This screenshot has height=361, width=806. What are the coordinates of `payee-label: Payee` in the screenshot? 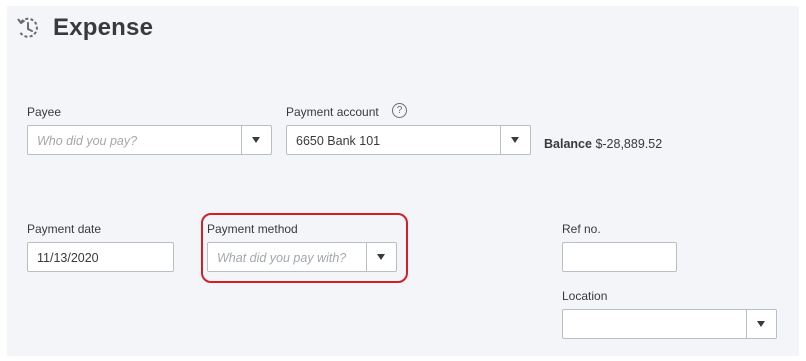 It's located at (44, 112).